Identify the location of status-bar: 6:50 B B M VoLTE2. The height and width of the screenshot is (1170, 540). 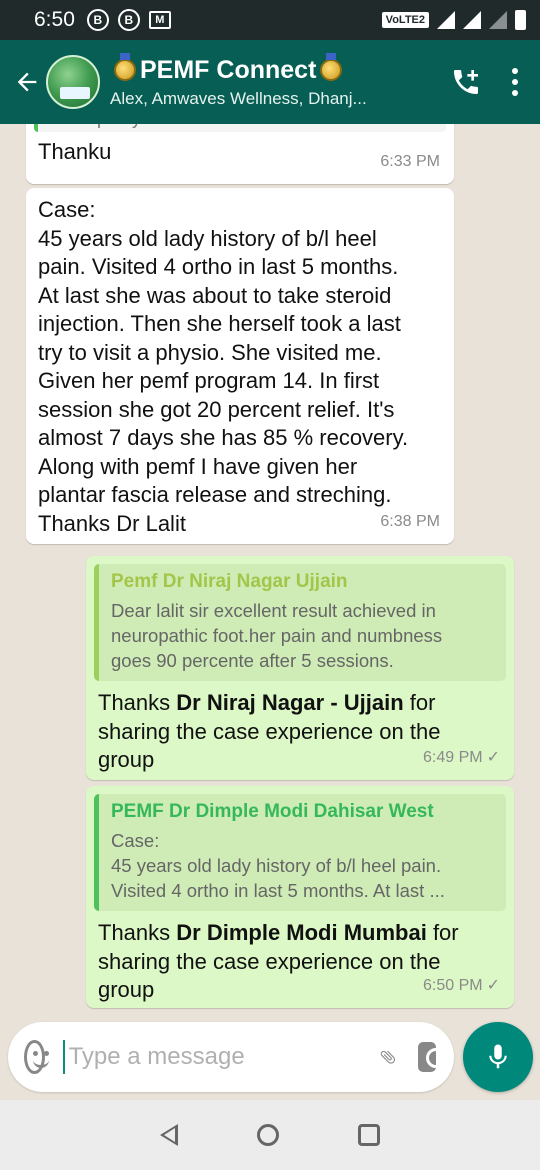
(270, 20).